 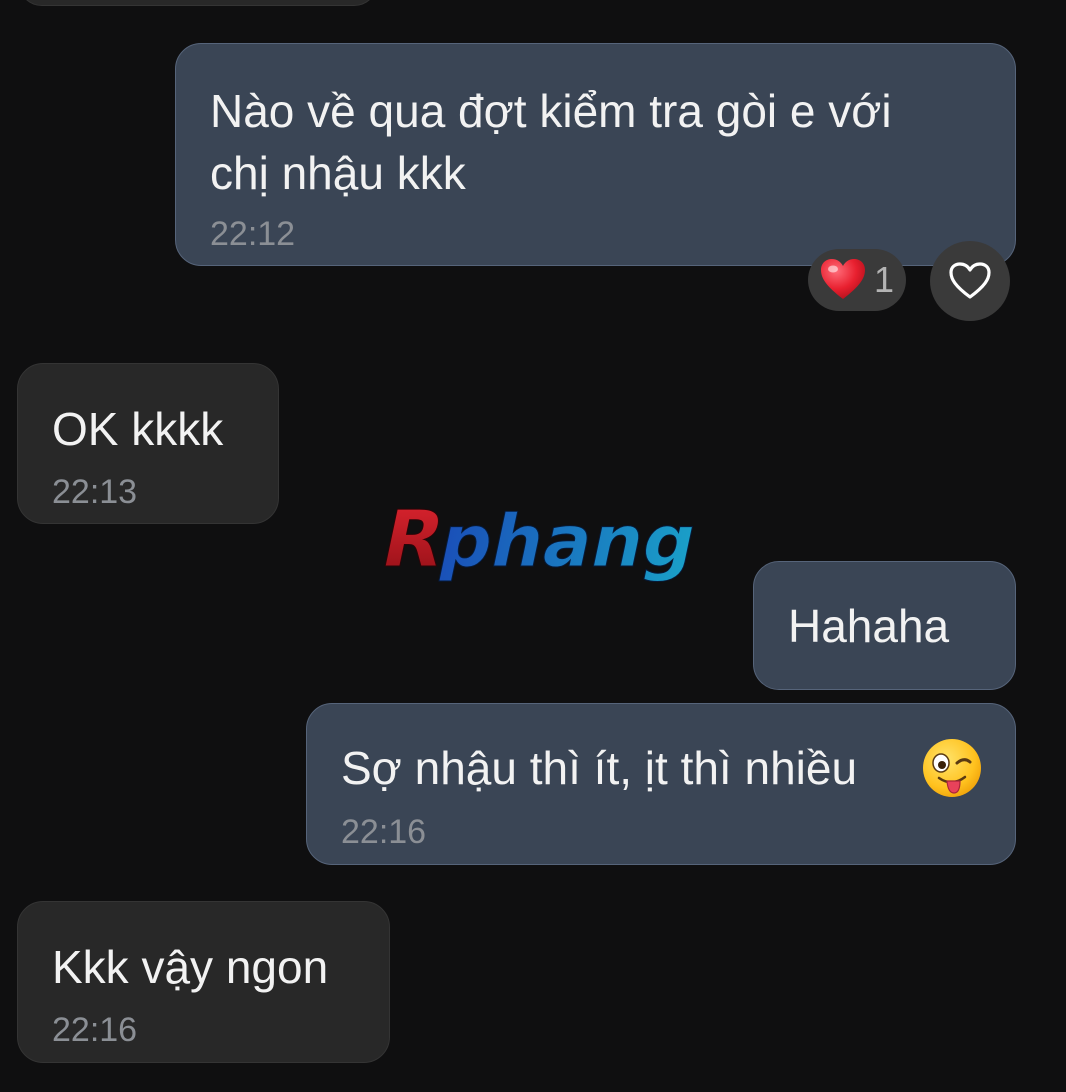 What do you see at coordinates (567, 542) in the screenshot?
I see `svg-text: phang` at bounding box center [567, 542].